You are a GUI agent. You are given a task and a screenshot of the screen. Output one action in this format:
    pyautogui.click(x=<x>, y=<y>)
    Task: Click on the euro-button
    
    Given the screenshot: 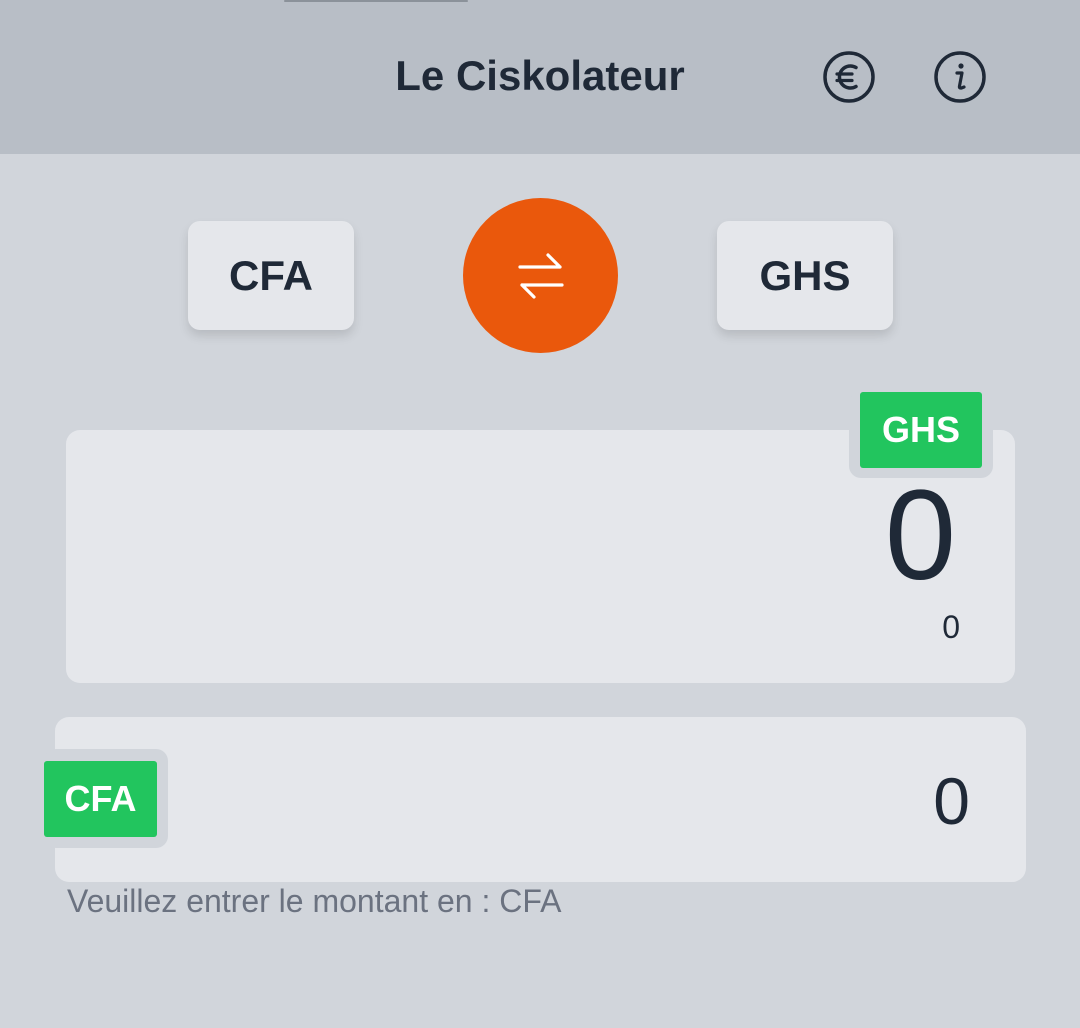 What is the action you would take?
    pyautogui.click(x=849, y=77)
    